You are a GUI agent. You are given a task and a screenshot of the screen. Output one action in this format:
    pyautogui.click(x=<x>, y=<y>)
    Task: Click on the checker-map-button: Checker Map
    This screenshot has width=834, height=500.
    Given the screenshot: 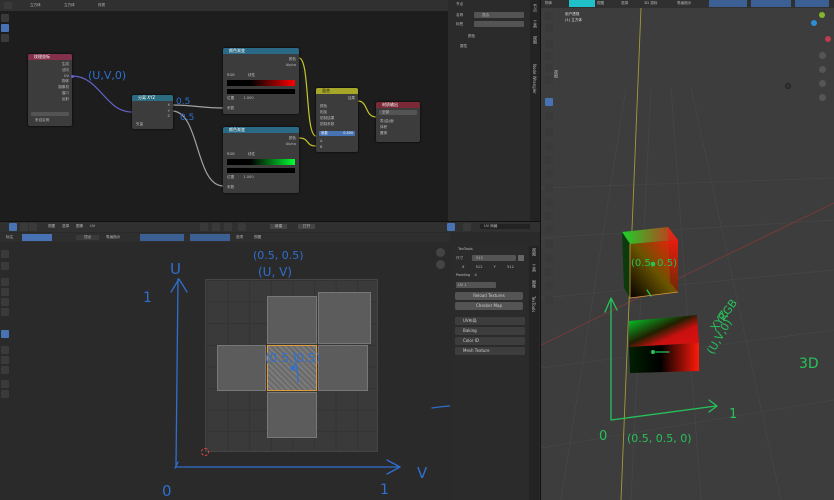 What is the action you would take?
    pyautogui.click(x=489, y=306)
    